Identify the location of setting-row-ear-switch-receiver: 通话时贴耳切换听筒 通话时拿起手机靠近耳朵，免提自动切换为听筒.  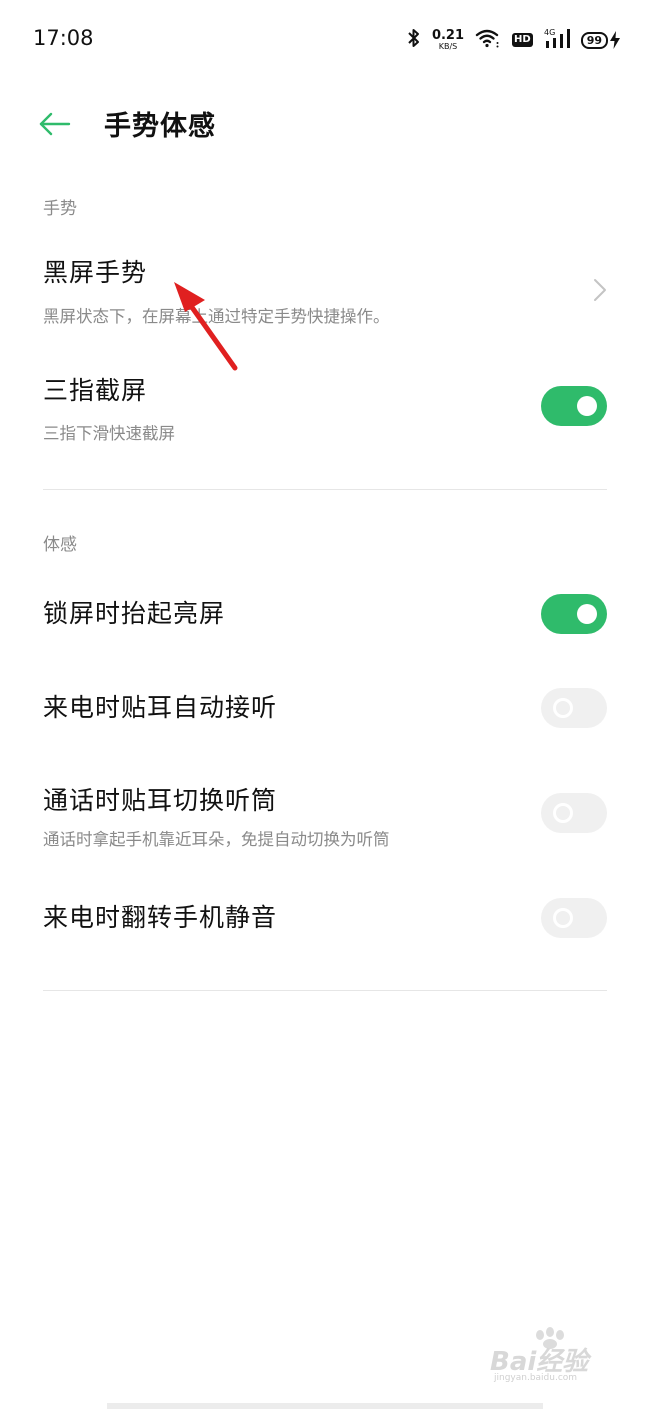
(325, 820).